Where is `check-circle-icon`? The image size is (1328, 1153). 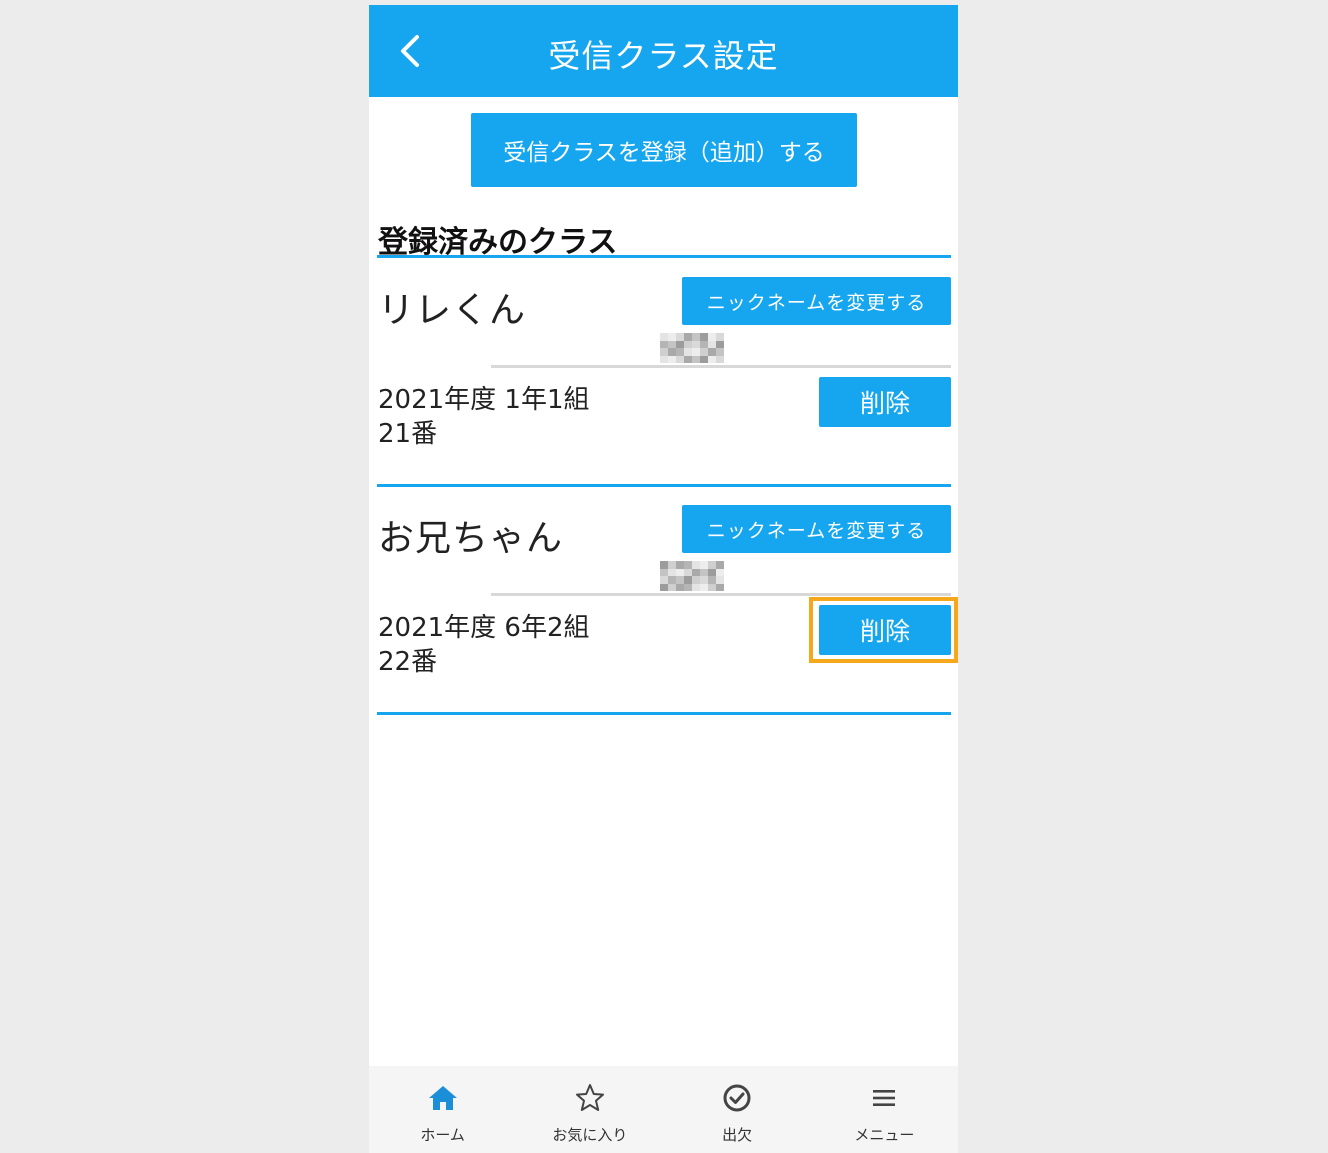 check-circle-icon is located at coordinates (737, 1098).